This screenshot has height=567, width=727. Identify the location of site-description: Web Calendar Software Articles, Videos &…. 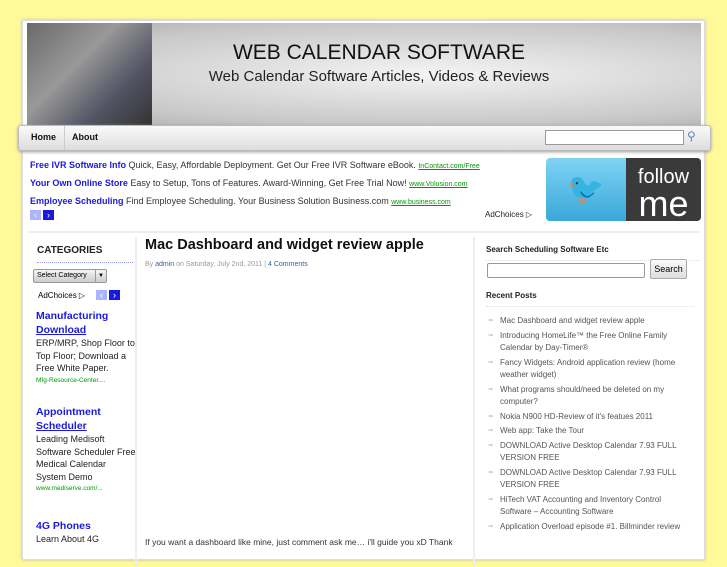
(379, 76).